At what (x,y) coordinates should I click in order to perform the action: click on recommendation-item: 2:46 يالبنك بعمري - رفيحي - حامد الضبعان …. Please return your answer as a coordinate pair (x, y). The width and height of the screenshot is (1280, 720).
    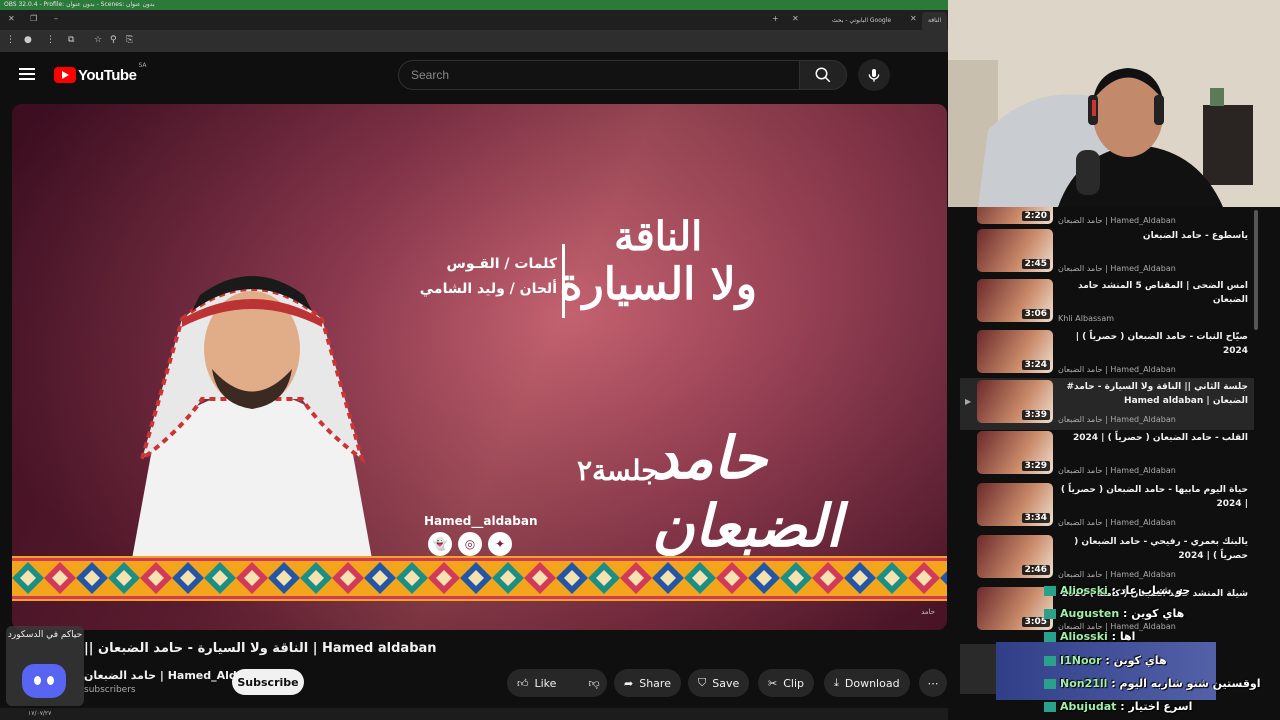
    Looking at the image, I should click on (1107, 559).